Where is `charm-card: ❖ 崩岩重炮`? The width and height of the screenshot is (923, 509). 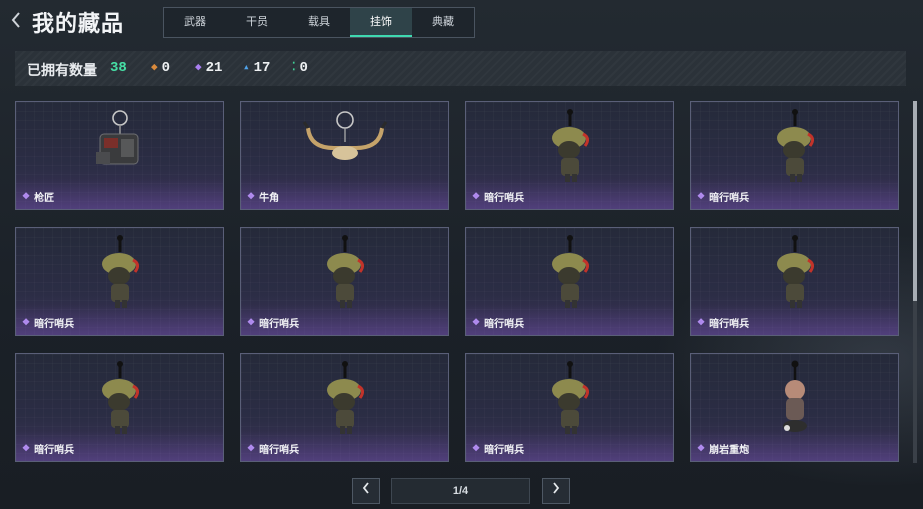
charm-card: ❖ 崩岩重炮 is located at coordinates (794, 407).